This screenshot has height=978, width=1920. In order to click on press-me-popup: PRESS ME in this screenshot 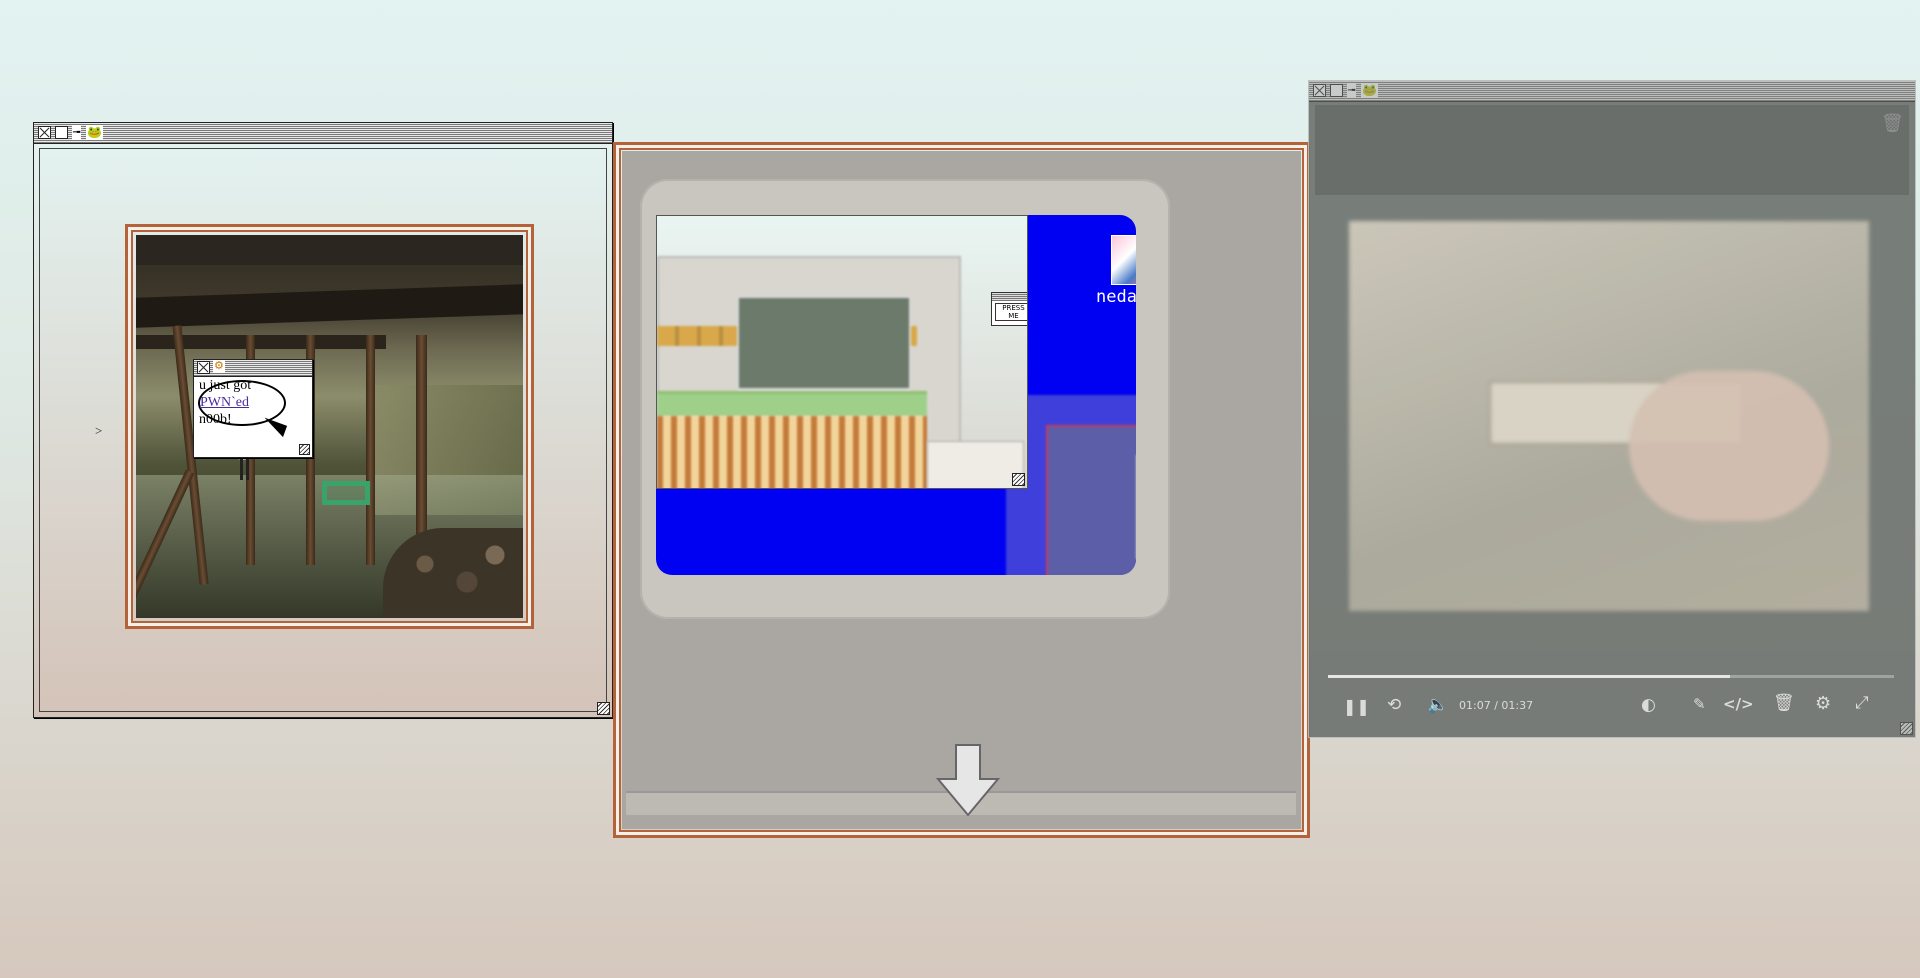, I will do `click(1009, 309)`.